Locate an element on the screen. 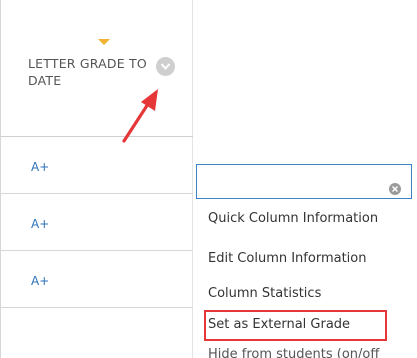 The image size is (417, 358). menu-item-edit-column-information: Edit Column Information is located at coordinates (287, 258).